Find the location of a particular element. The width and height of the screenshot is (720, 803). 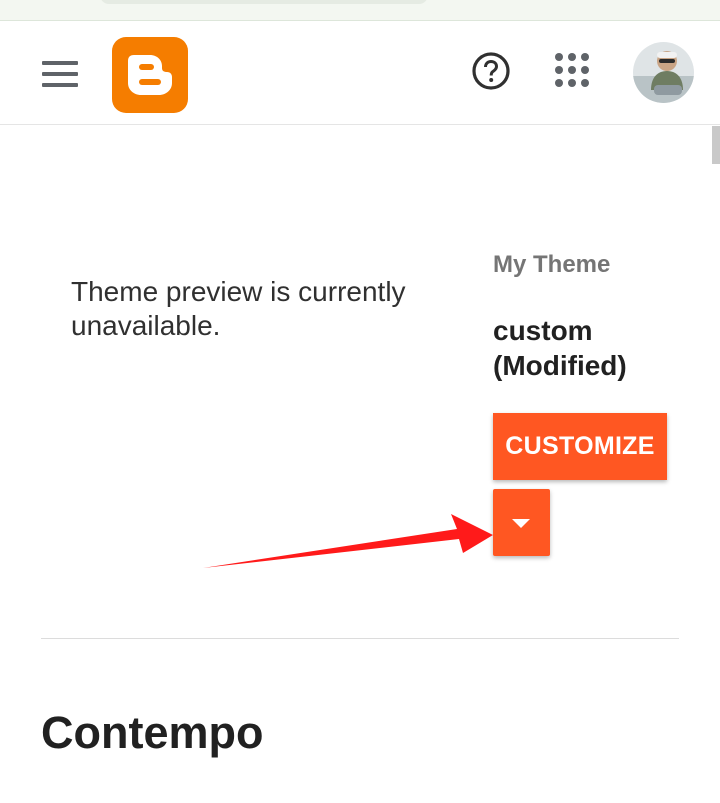

current-theme-name: custom (Modified) is located at coordinates (560, 348).